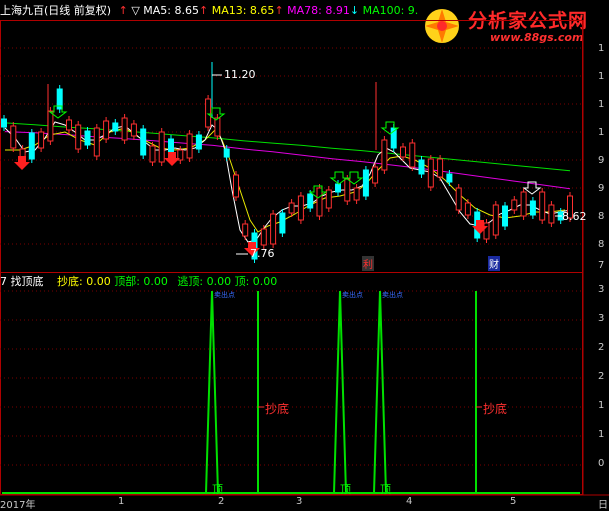 This screenshot has width=609, height=511. I want to click on event-marker: 利, so click(368, 263).